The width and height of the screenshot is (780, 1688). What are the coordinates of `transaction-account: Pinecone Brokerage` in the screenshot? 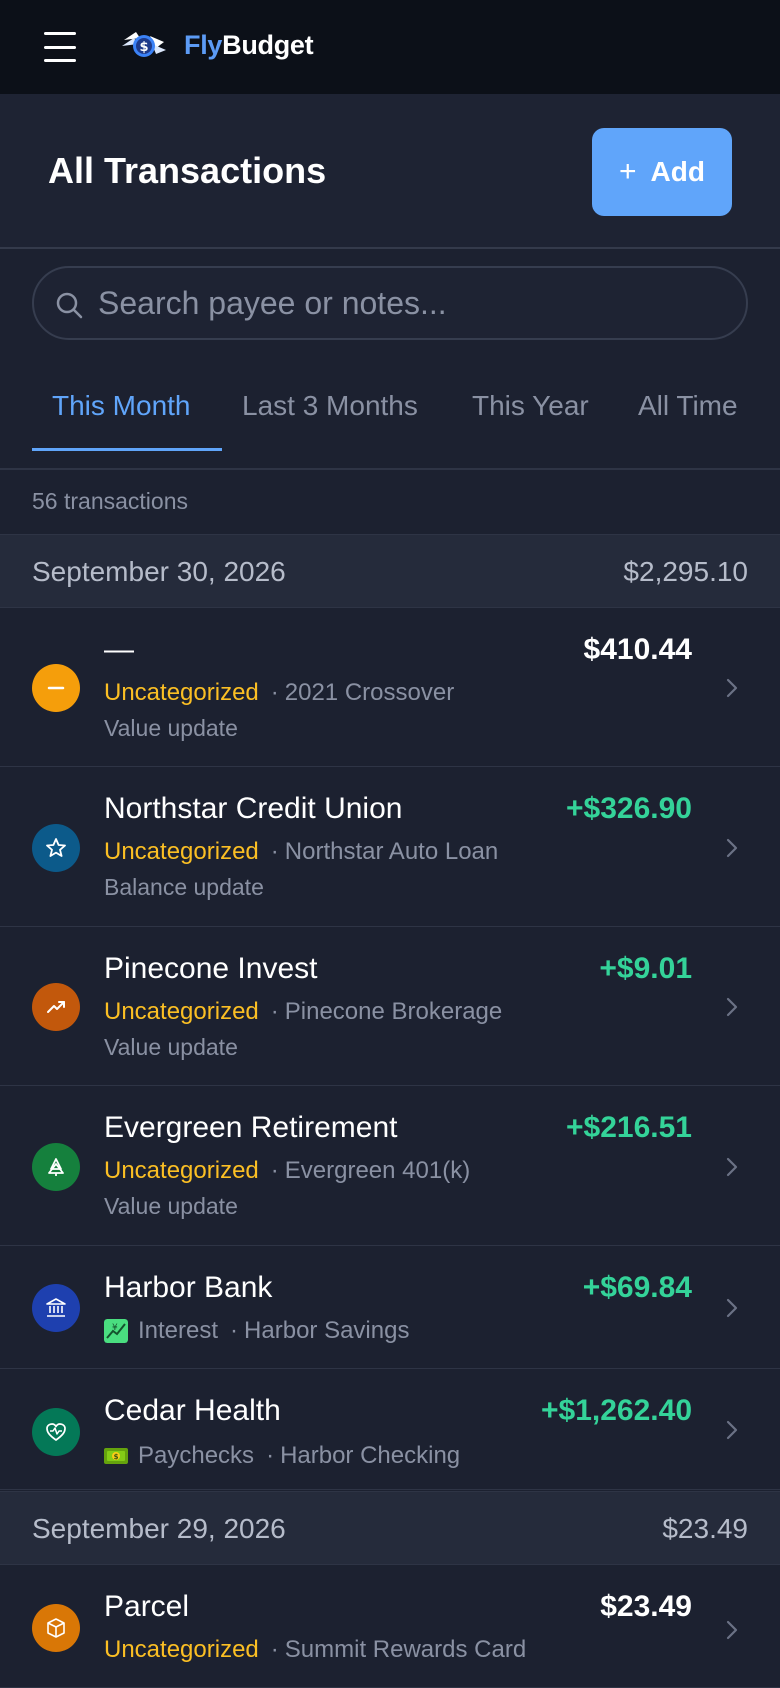 It's located at (393, 1011).